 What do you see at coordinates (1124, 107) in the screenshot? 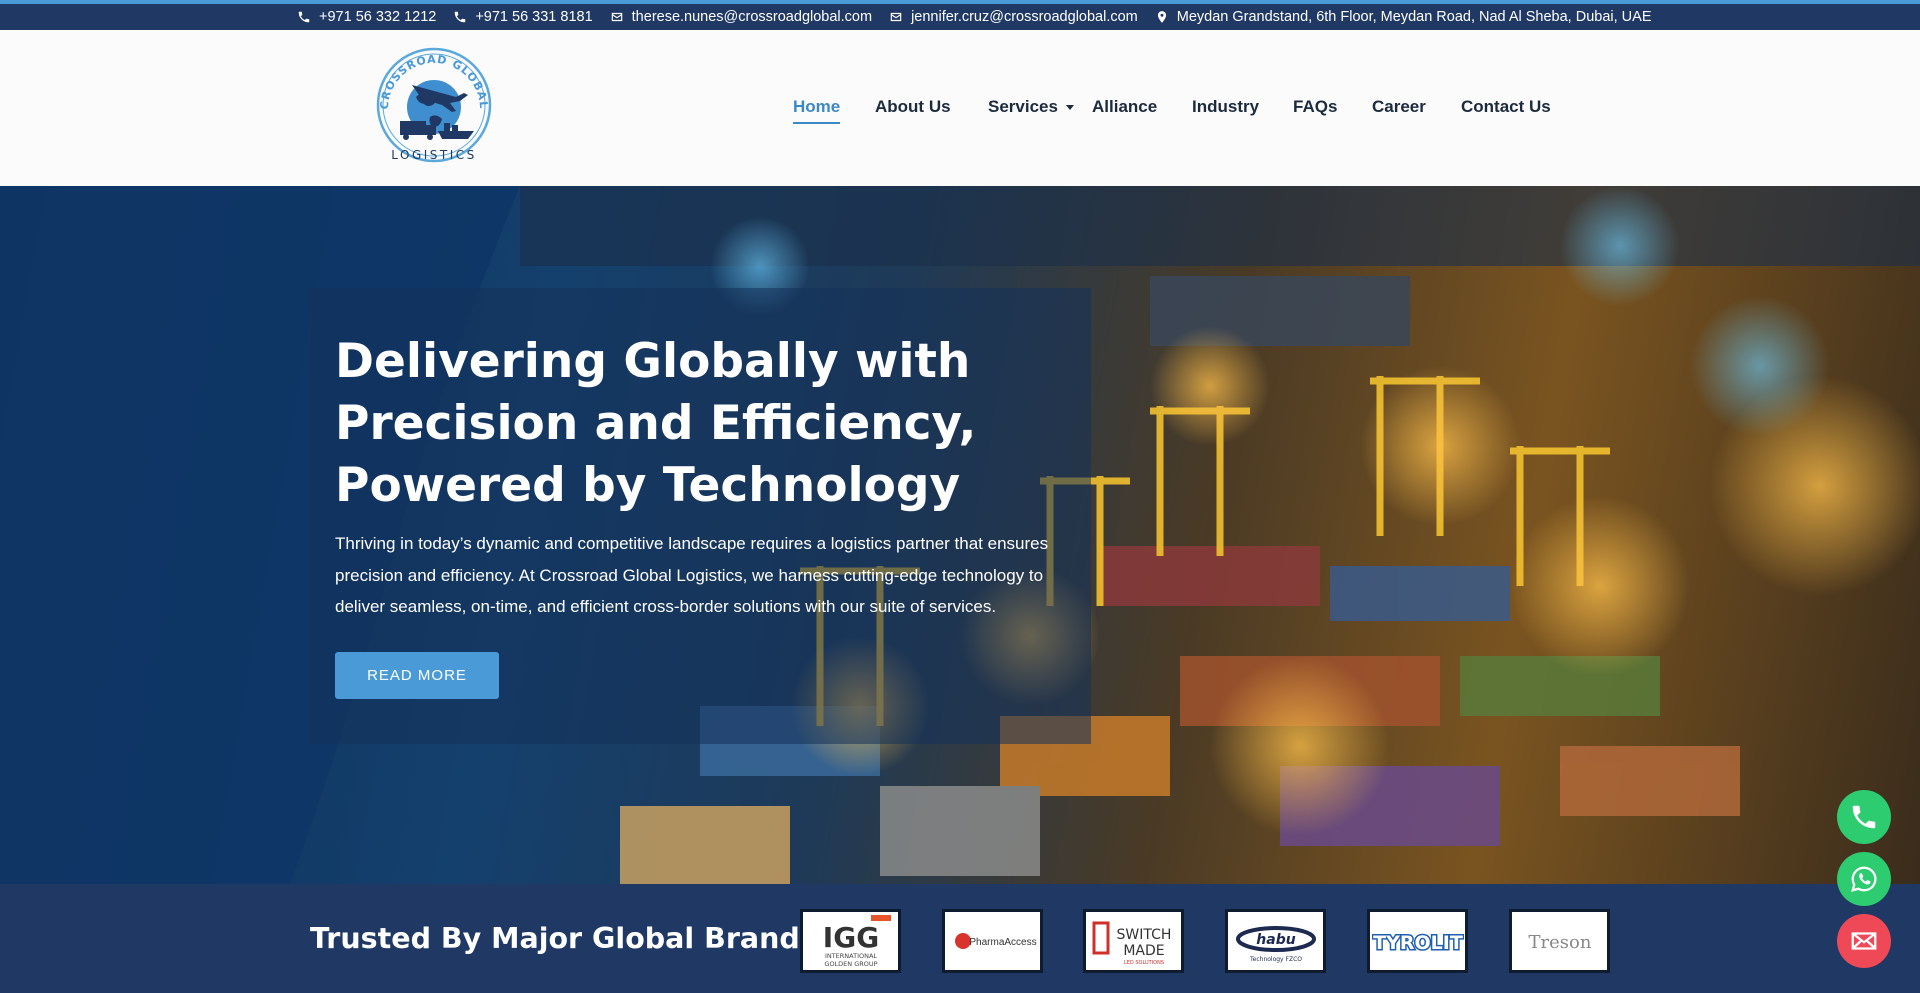
I see `nav-alliance: Alliance` at bounding box center [1124, 107].